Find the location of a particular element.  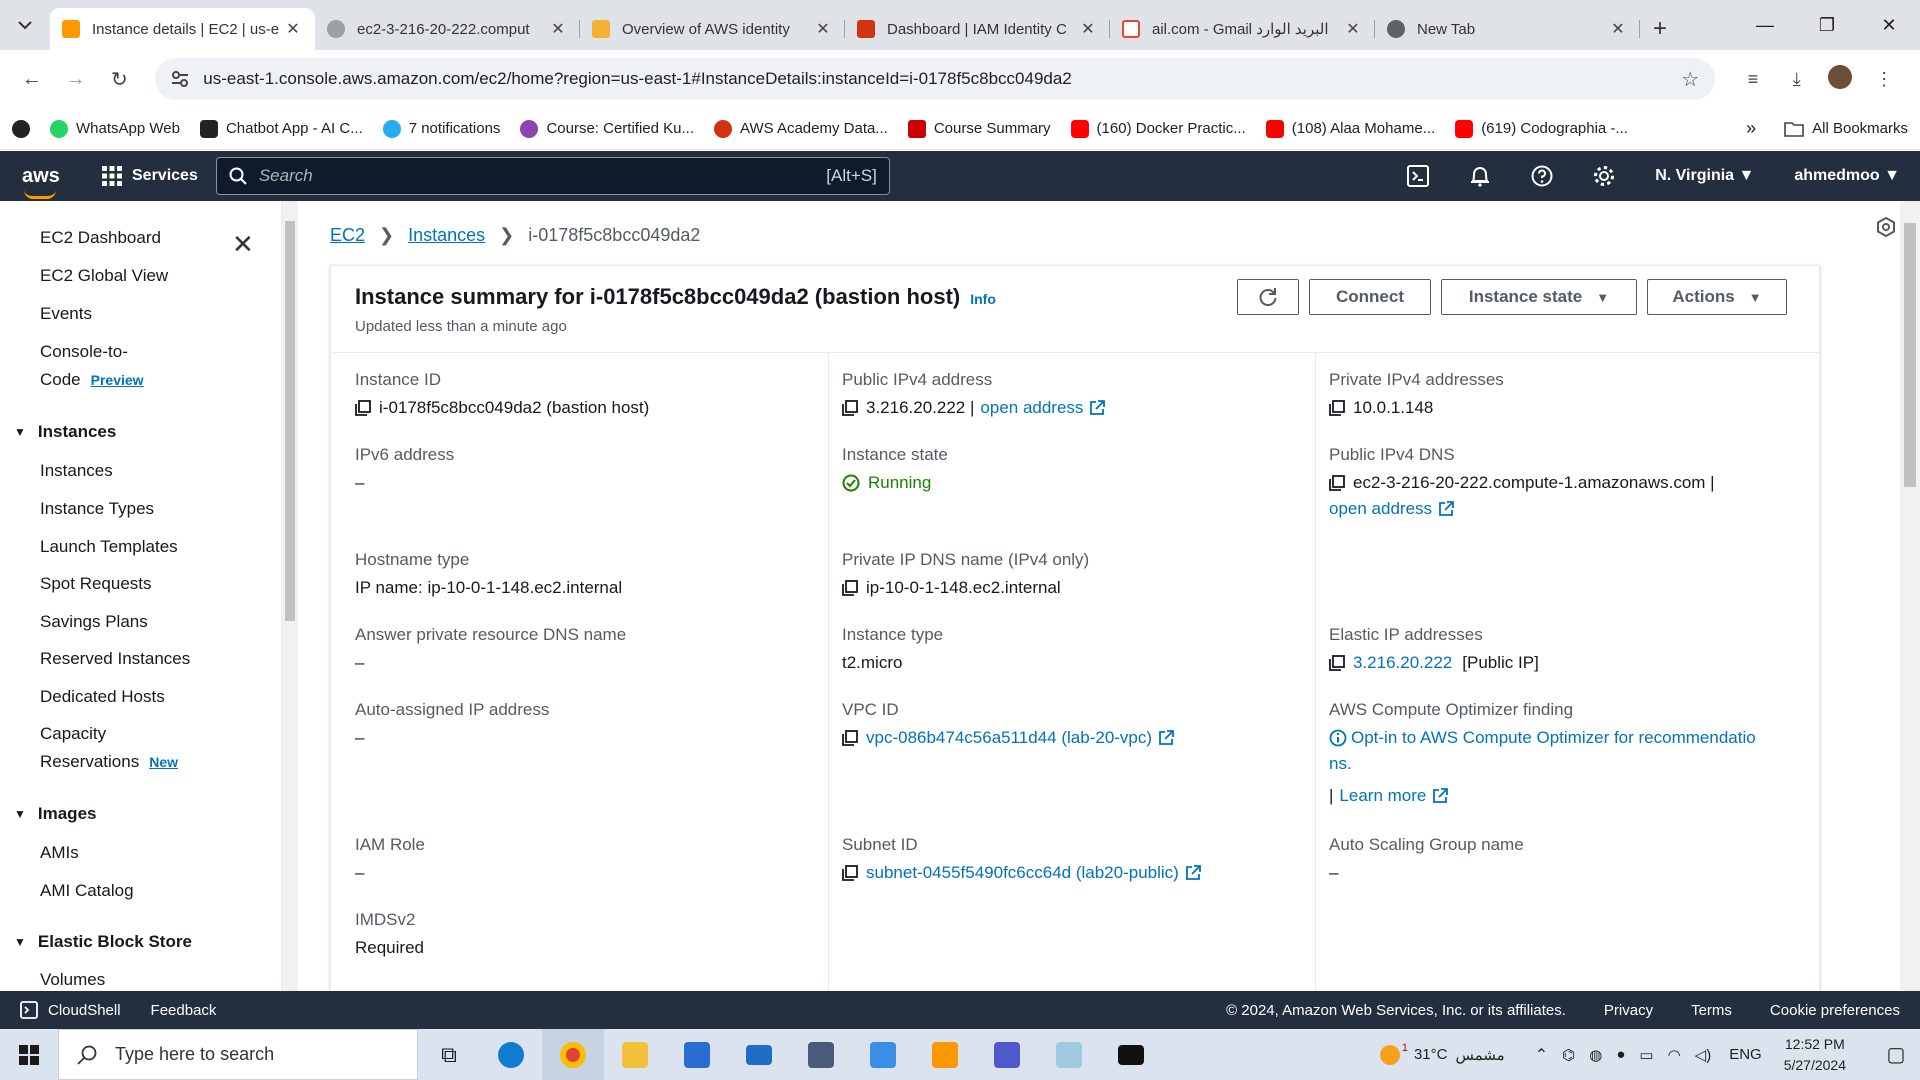

sidebar-item-capacity-reservations: Capacity is located at coordinates (73, 734).